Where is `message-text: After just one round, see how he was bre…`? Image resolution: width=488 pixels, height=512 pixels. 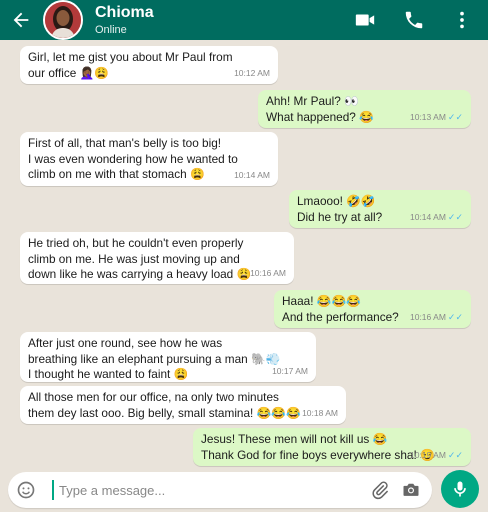
message-text: After just one round, see how he was bre… is located at coordinates (154, 358).